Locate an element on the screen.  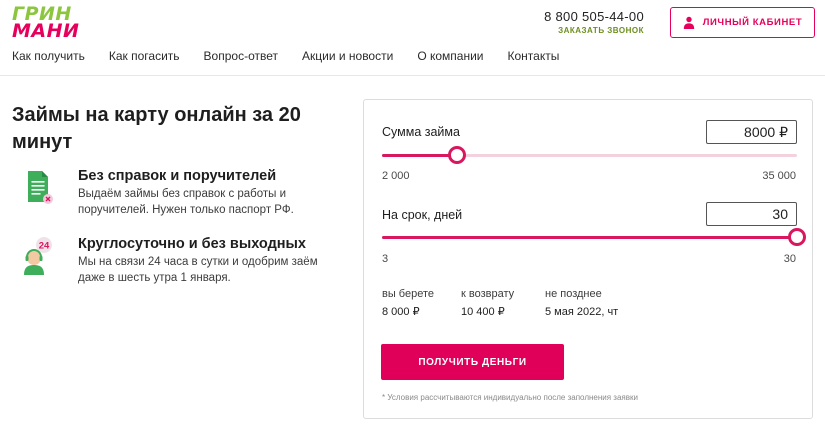
term-slider-handle is located at coordinates (797, 237).